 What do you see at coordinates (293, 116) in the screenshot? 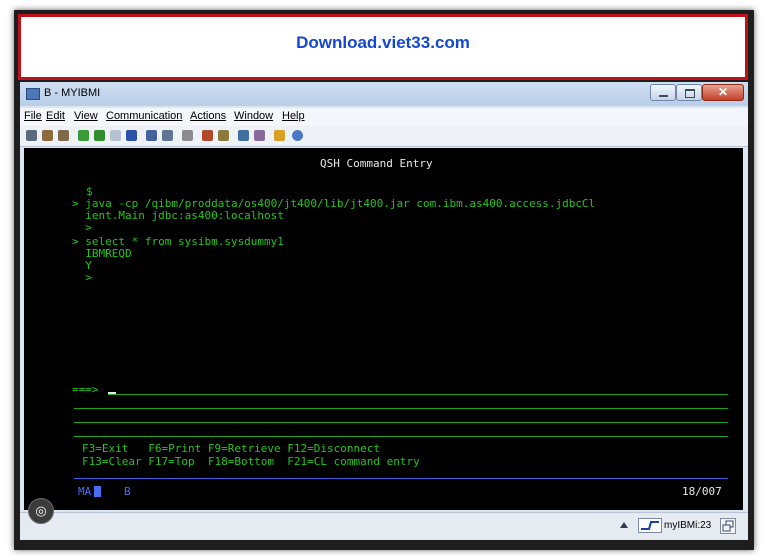
I see `menu-help: Help` at bounding box center [293, 116].